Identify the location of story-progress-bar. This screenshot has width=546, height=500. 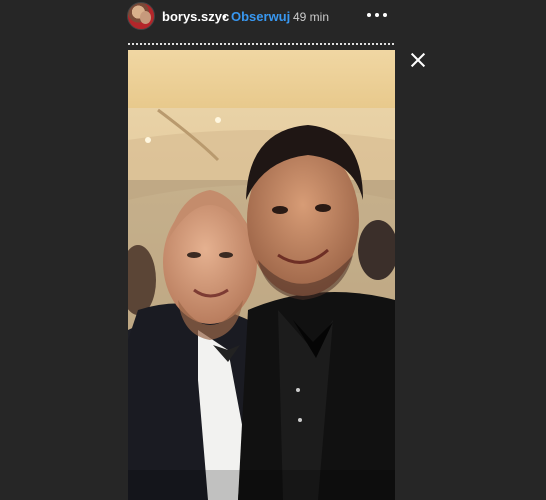
(261, 44).